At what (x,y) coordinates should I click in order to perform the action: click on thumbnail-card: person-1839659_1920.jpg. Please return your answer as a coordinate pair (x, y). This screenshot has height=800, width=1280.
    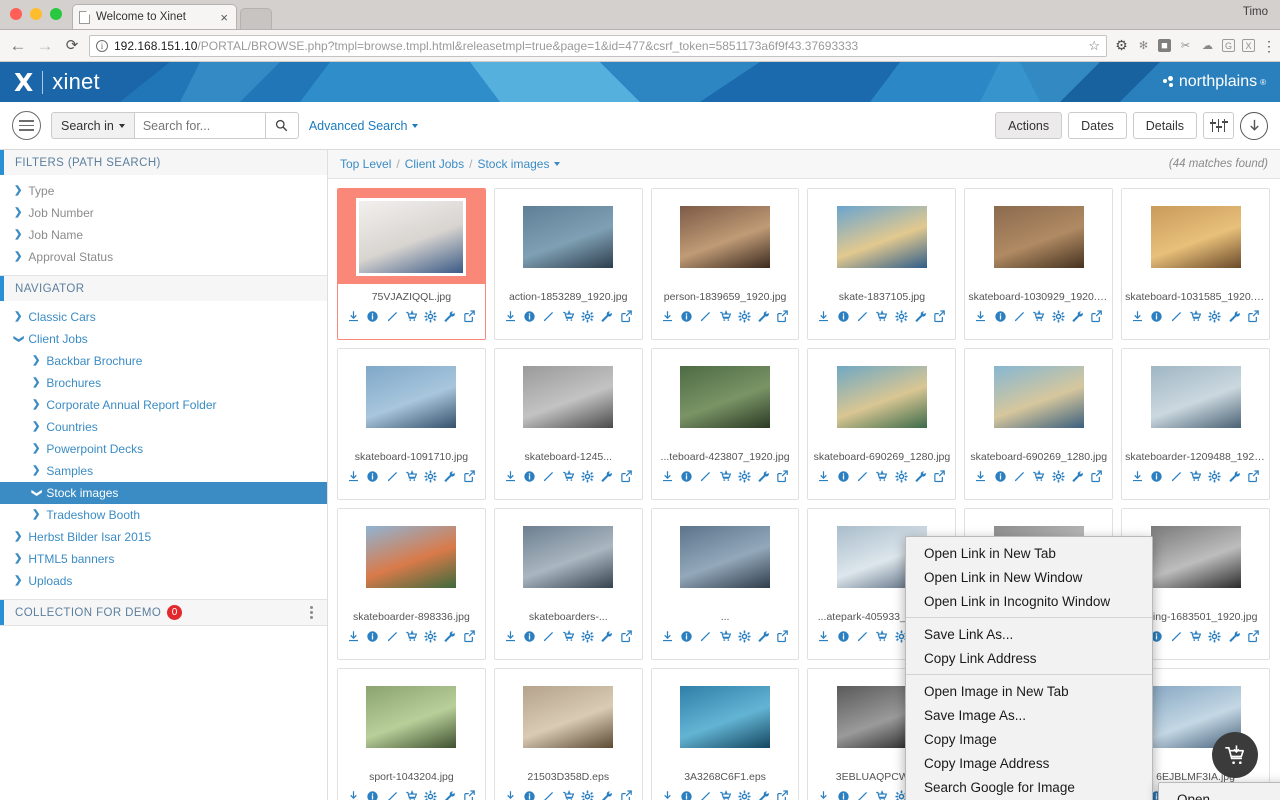
    Looking at the image, I should click on (725, 264).